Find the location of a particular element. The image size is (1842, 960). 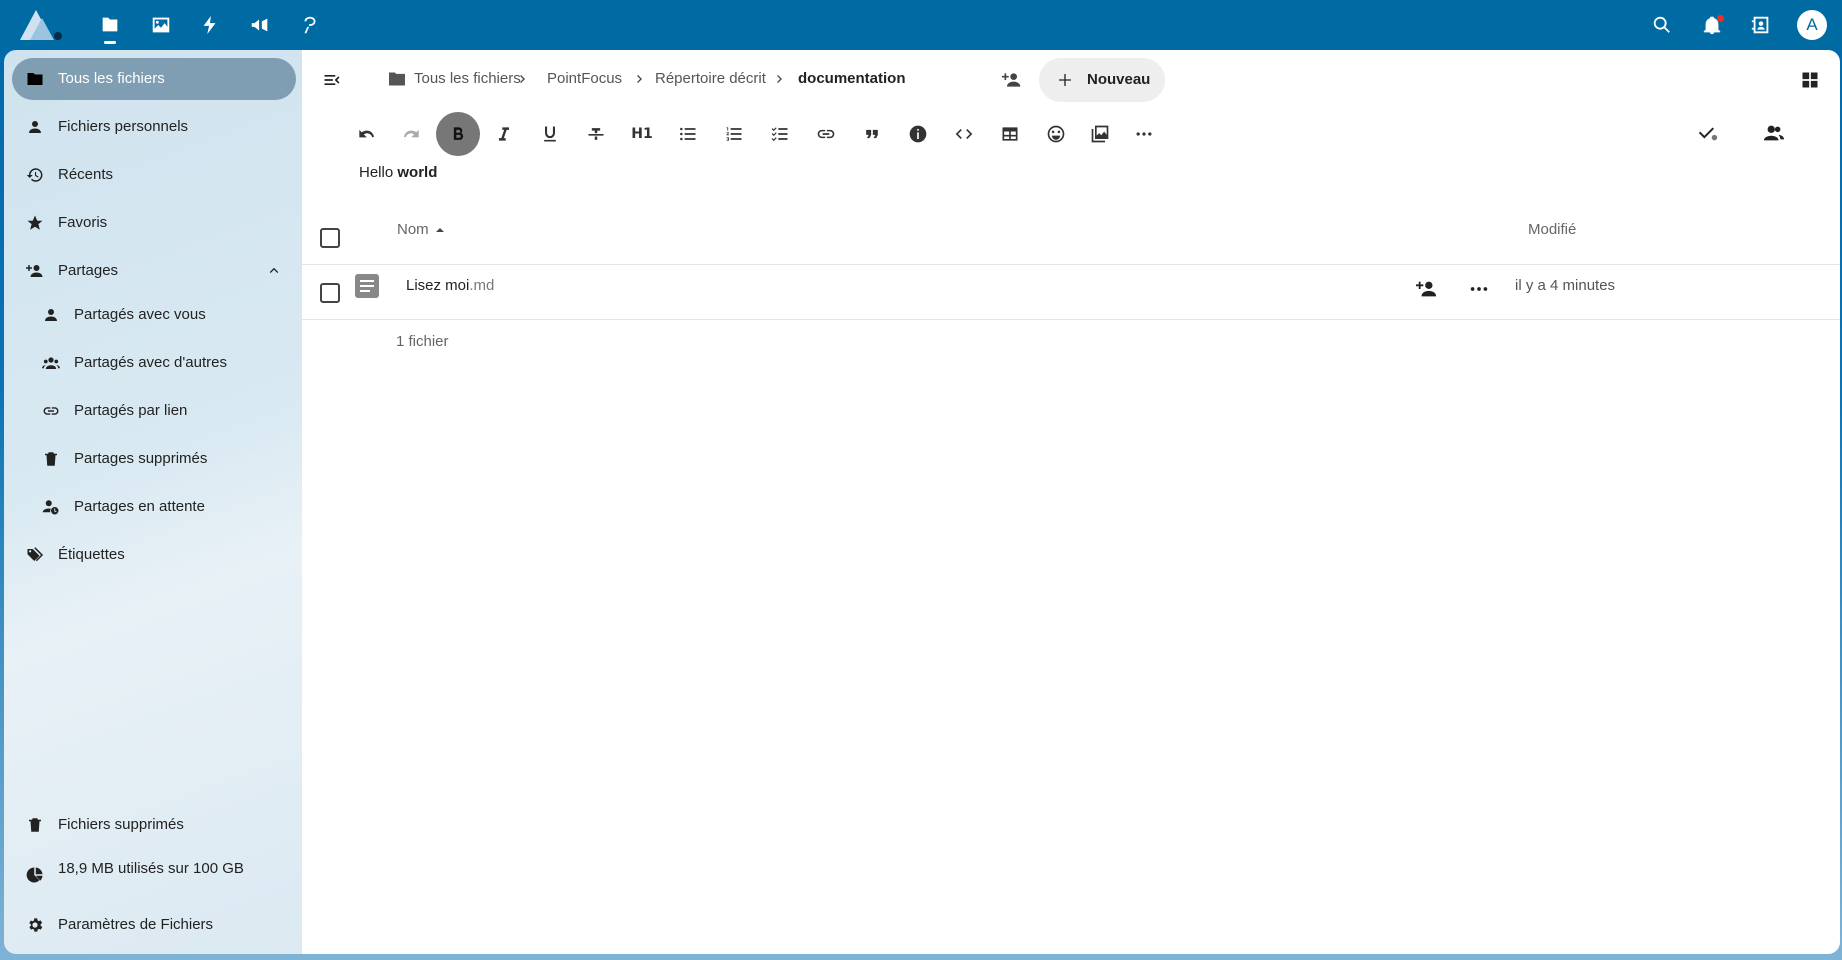

sidebar-item-pending-shares: Partages en attente is located at coordinates (154, 507).